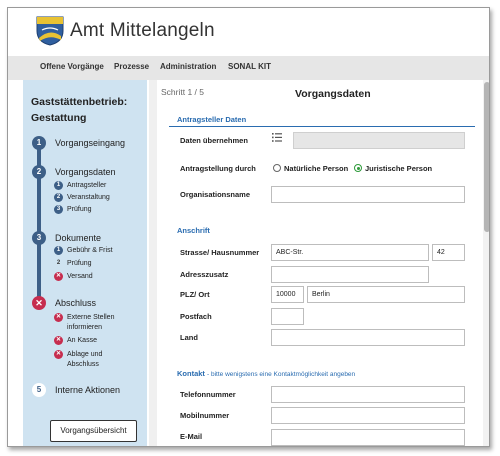 The height and width of the screenshot is (456, 500). I want to click on sub-badge: 3, so click(58, 209).